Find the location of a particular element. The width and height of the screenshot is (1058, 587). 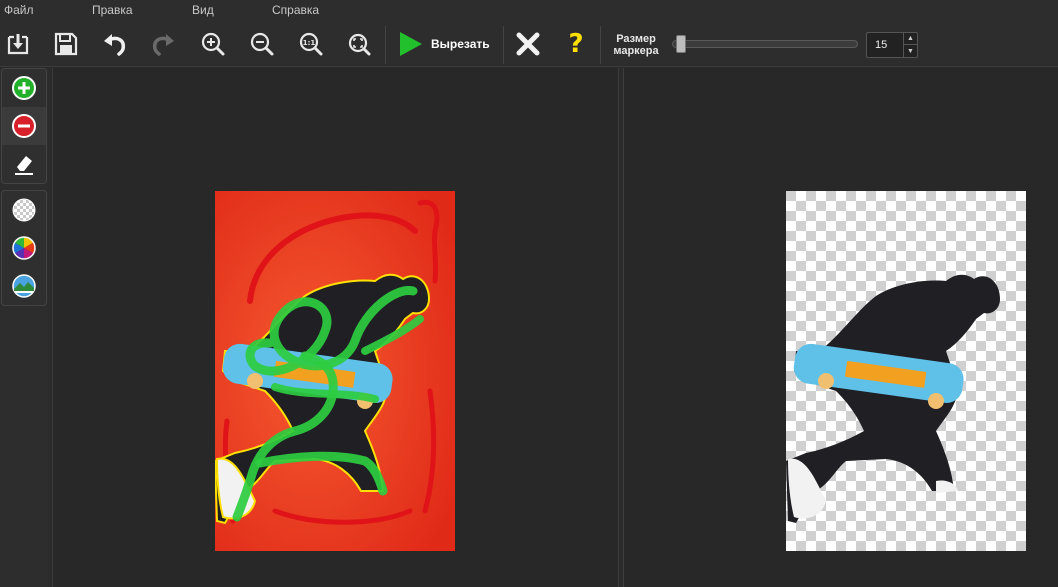

minus-circle-icon is located at coordinates (24, 126).